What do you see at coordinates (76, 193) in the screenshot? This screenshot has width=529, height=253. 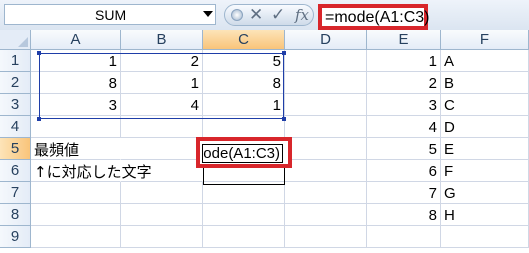 I see `cell-a7` at bounding box center [76, 193].